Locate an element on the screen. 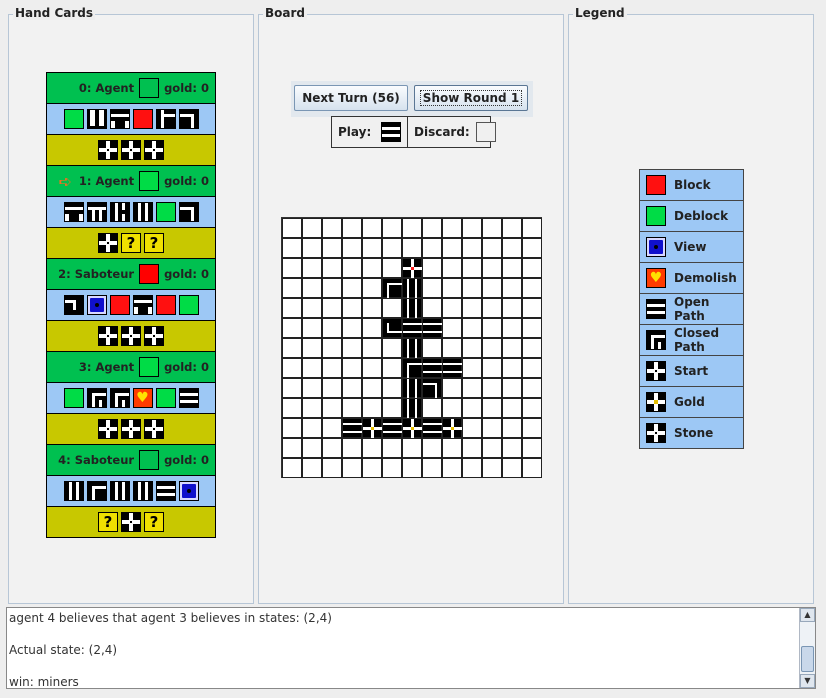  discard-card-tile is located at coordinates (485, 132).